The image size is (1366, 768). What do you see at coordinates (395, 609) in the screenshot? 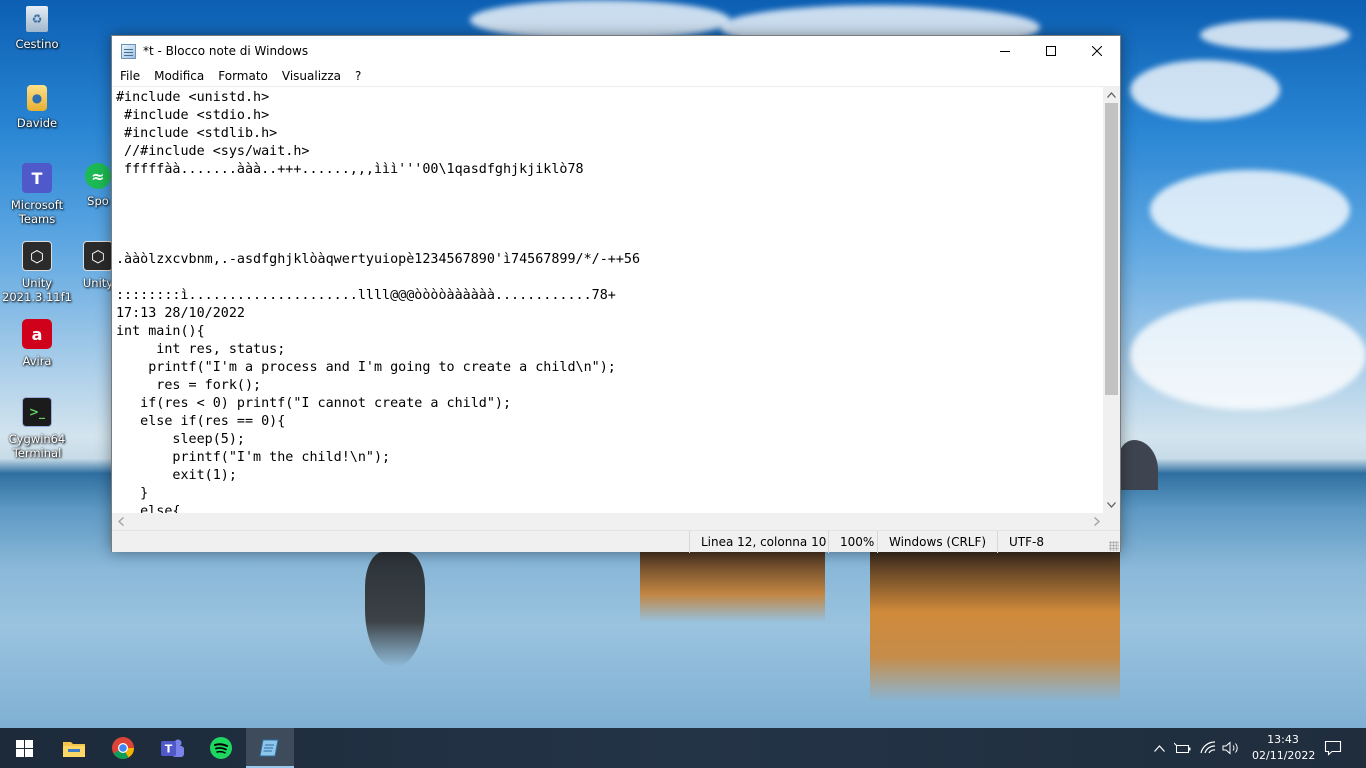
I see `wallpaper-figure-reflection` at bounding box center [395, 609].